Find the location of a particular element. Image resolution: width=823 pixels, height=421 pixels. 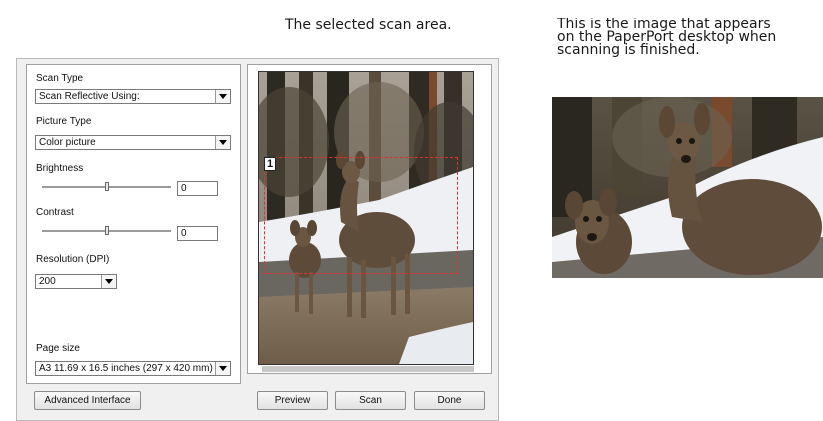

resolution-select: 200 is located at coordinates (76, 281).